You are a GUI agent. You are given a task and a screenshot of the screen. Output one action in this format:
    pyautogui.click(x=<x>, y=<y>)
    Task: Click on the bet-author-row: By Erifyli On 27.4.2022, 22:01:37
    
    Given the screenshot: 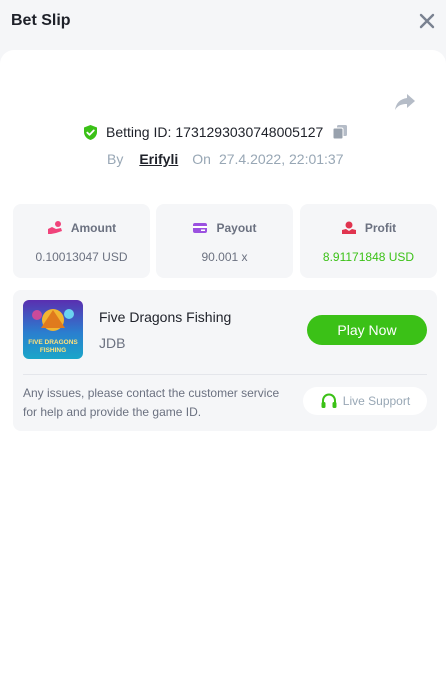 What is the action you would take?
    pyautogui.click(x=225, y=159)
    